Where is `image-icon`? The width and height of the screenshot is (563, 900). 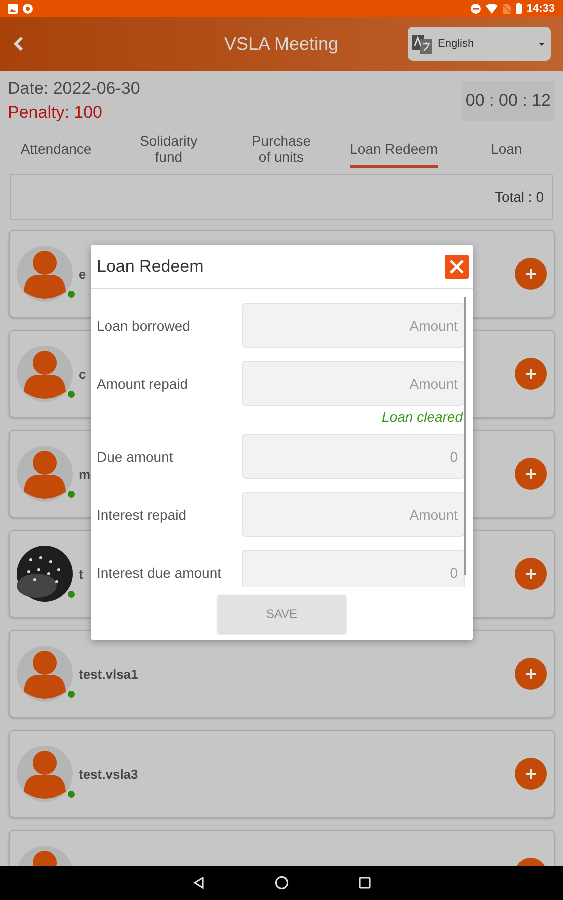
image-icon is located at coordinates (13, 9).